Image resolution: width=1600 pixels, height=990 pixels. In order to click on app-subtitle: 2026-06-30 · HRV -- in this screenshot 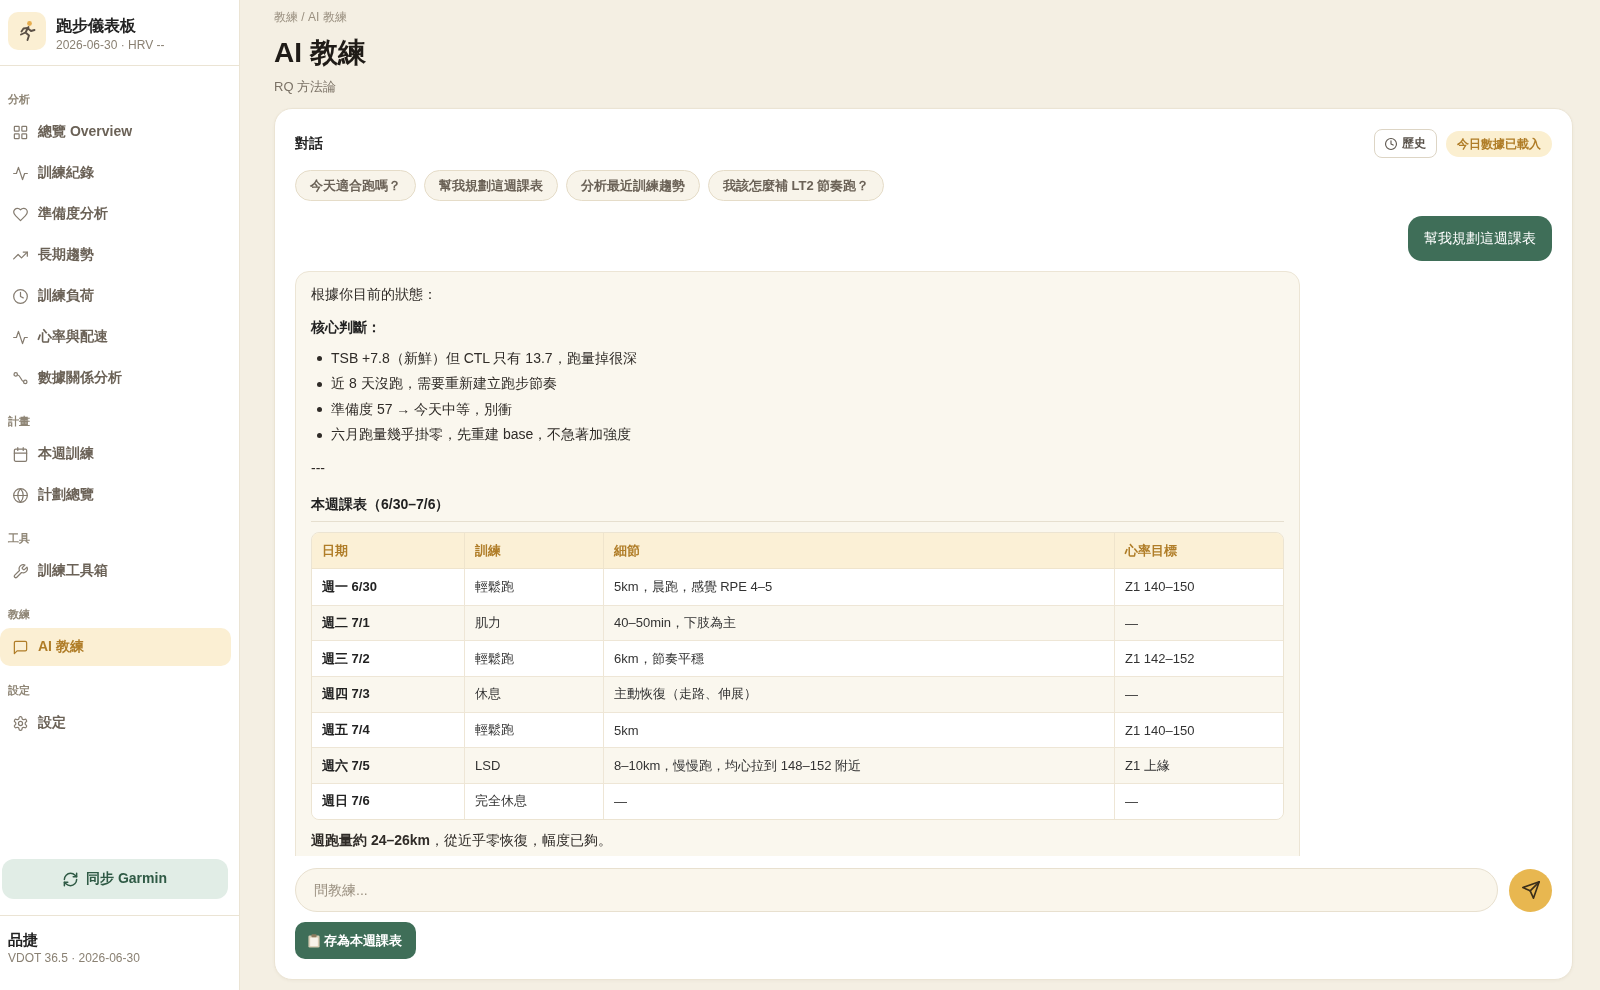, I will do `click(110, 45)`.